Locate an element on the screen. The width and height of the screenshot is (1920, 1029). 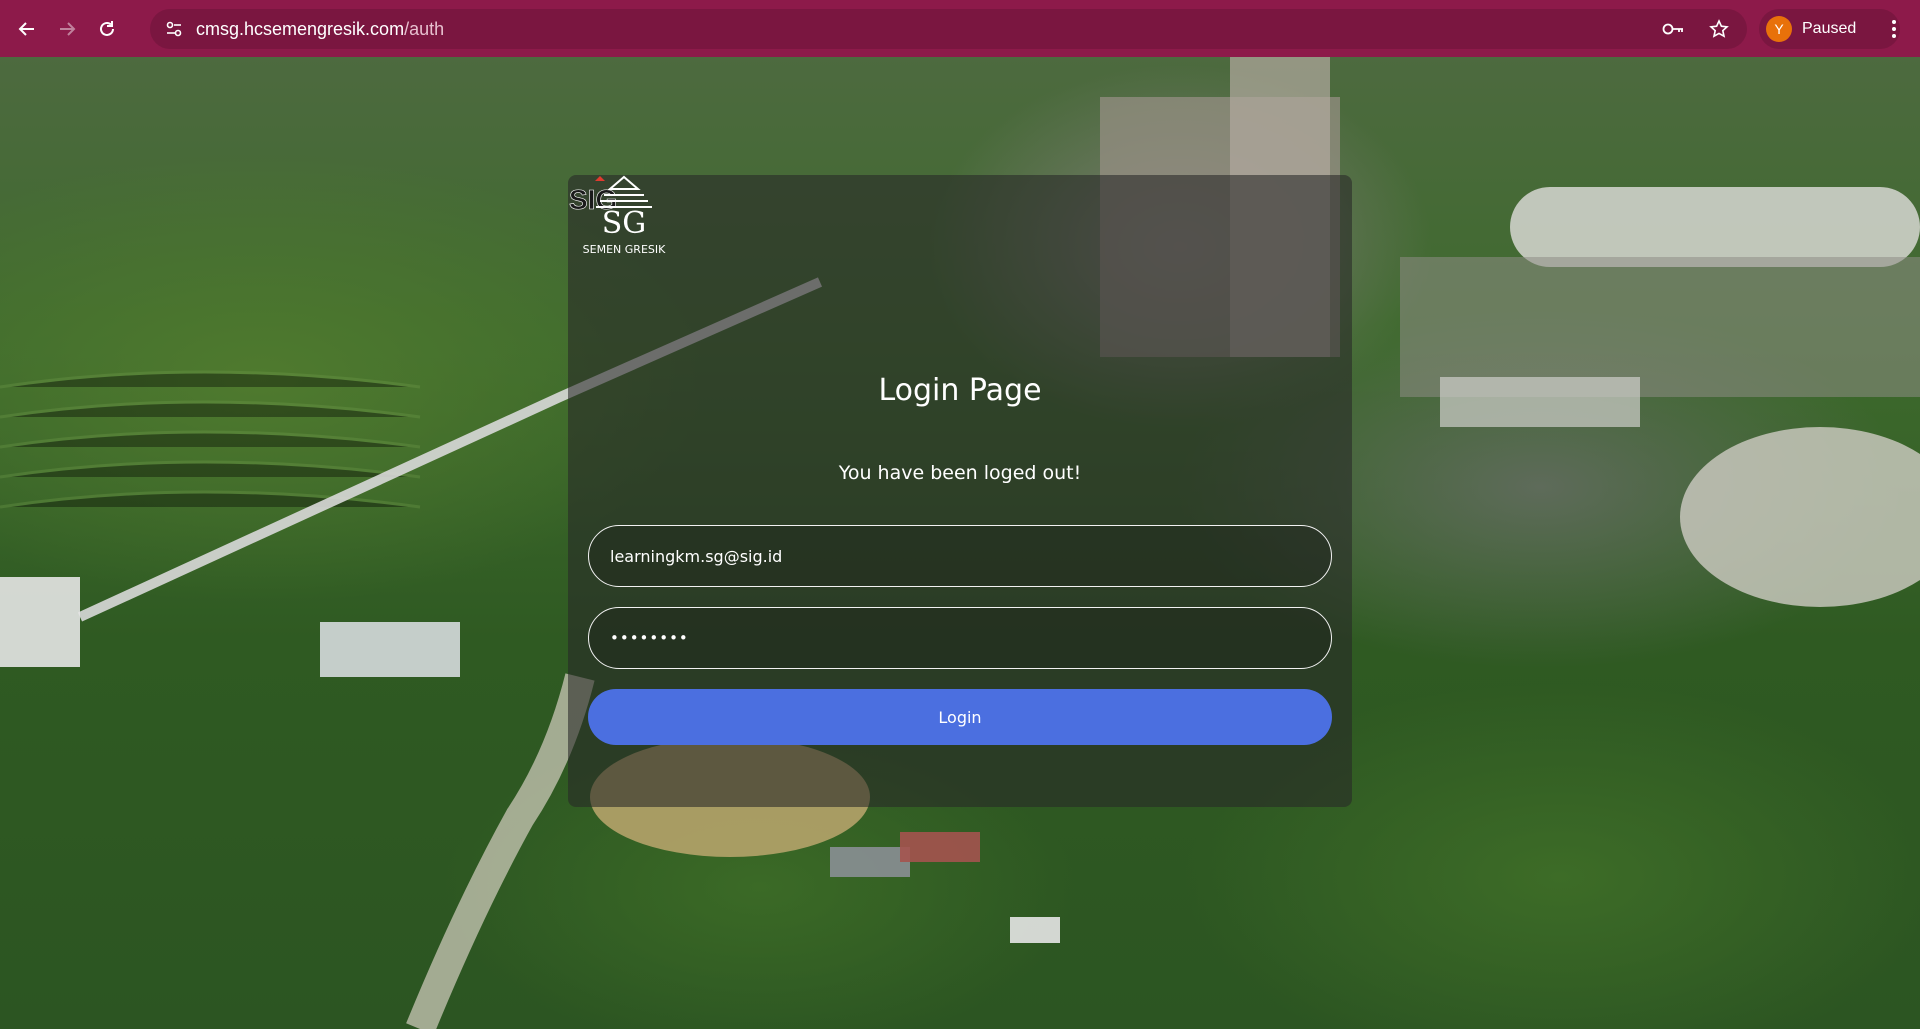
more-vertical-icon is located at coordinates (1894, 29).